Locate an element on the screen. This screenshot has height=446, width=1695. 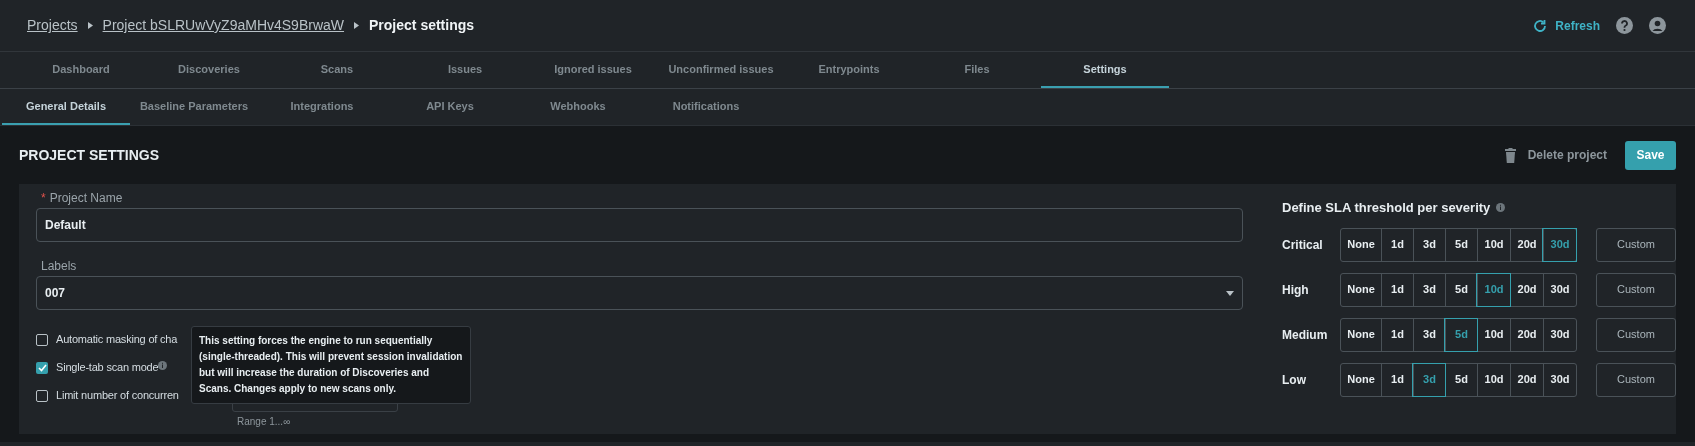
tab: Entrypoints is located at coordinates (849, 70).